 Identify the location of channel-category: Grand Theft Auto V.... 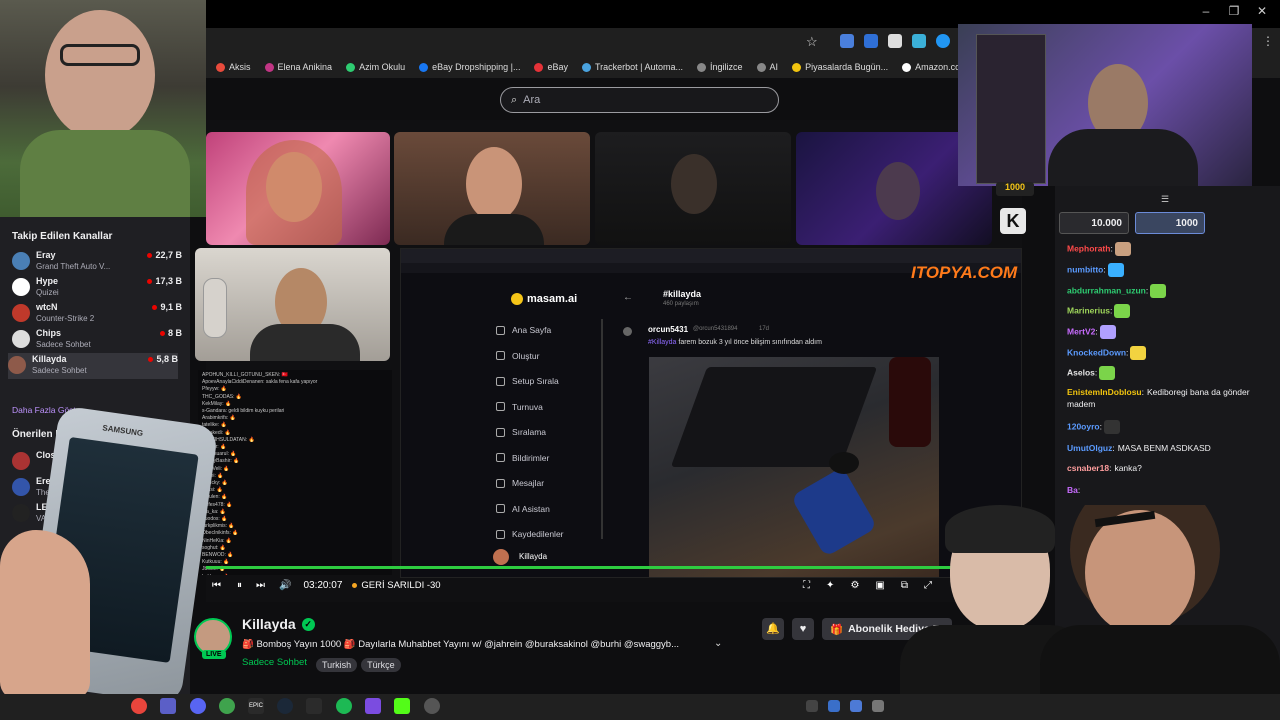
(73, 266).